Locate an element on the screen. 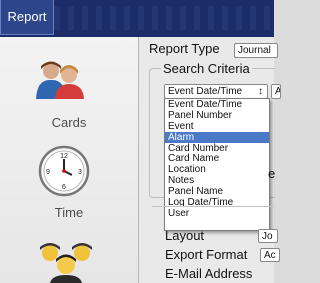 Image resolution: width=320 pixels, height=283 pixels. header-decoration is located at coordinates (164, 18).